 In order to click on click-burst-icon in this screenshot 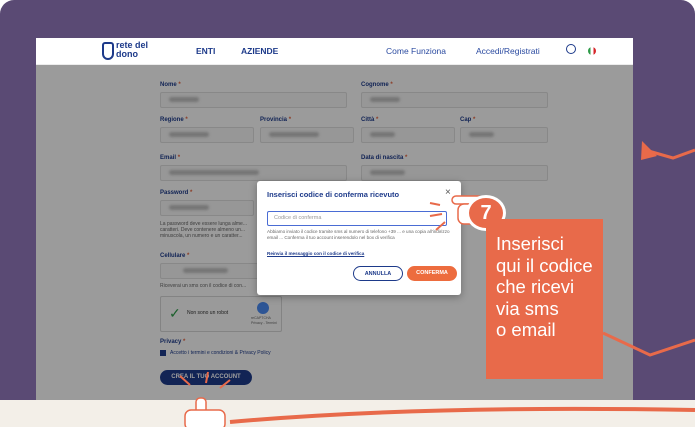, I will do `click(205, 380)`.